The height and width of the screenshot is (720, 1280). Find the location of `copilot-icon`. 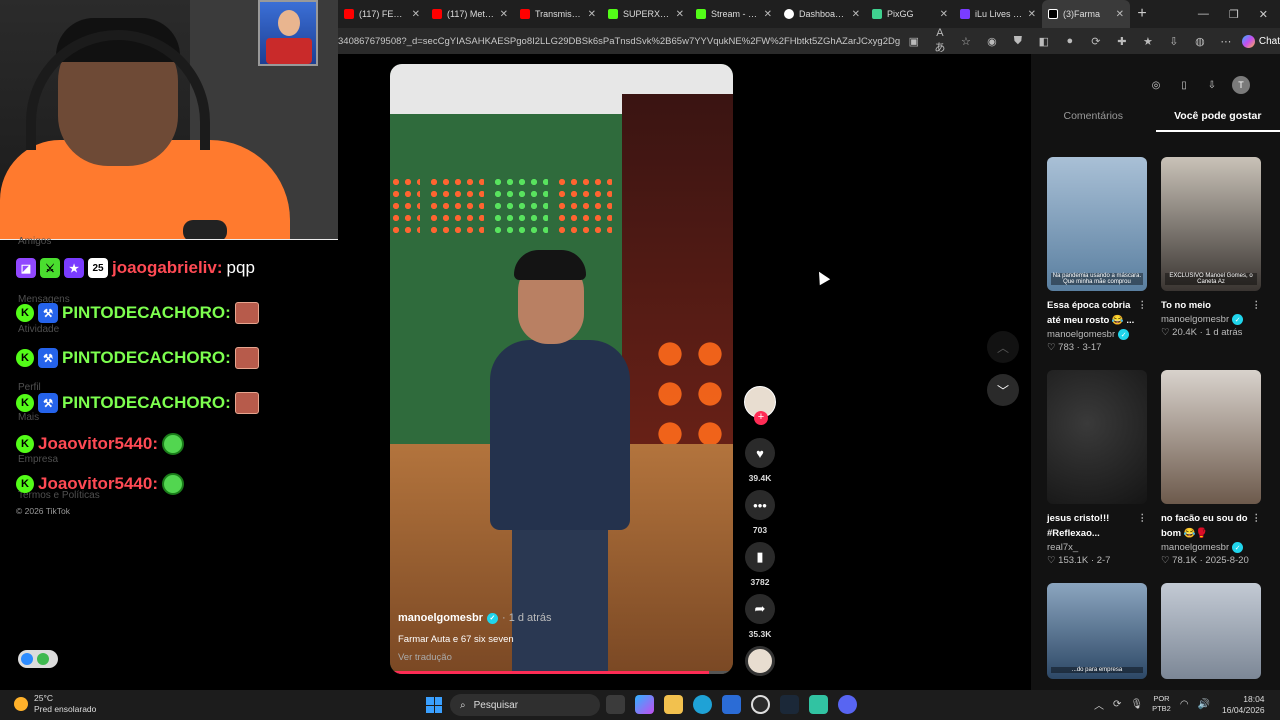

copilot-icon is located at coordinates (644, 704).